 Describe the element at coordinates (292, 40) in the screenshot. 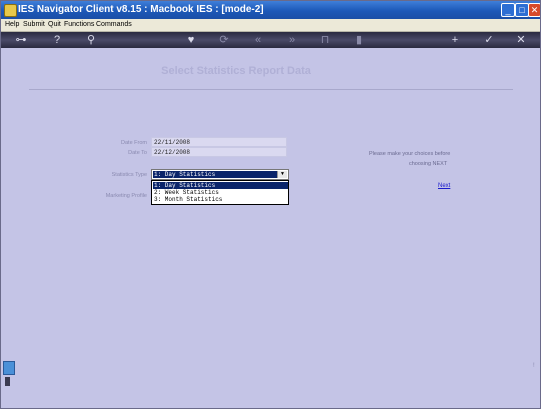

I see `forward-icon: »` at that location.